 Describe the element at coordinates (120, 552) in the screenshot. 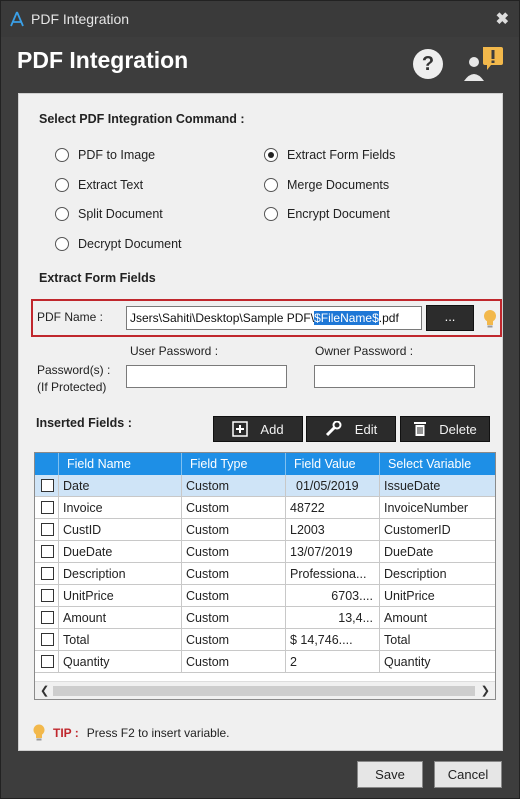

I see `table-cell-name: DueDate` at that location.